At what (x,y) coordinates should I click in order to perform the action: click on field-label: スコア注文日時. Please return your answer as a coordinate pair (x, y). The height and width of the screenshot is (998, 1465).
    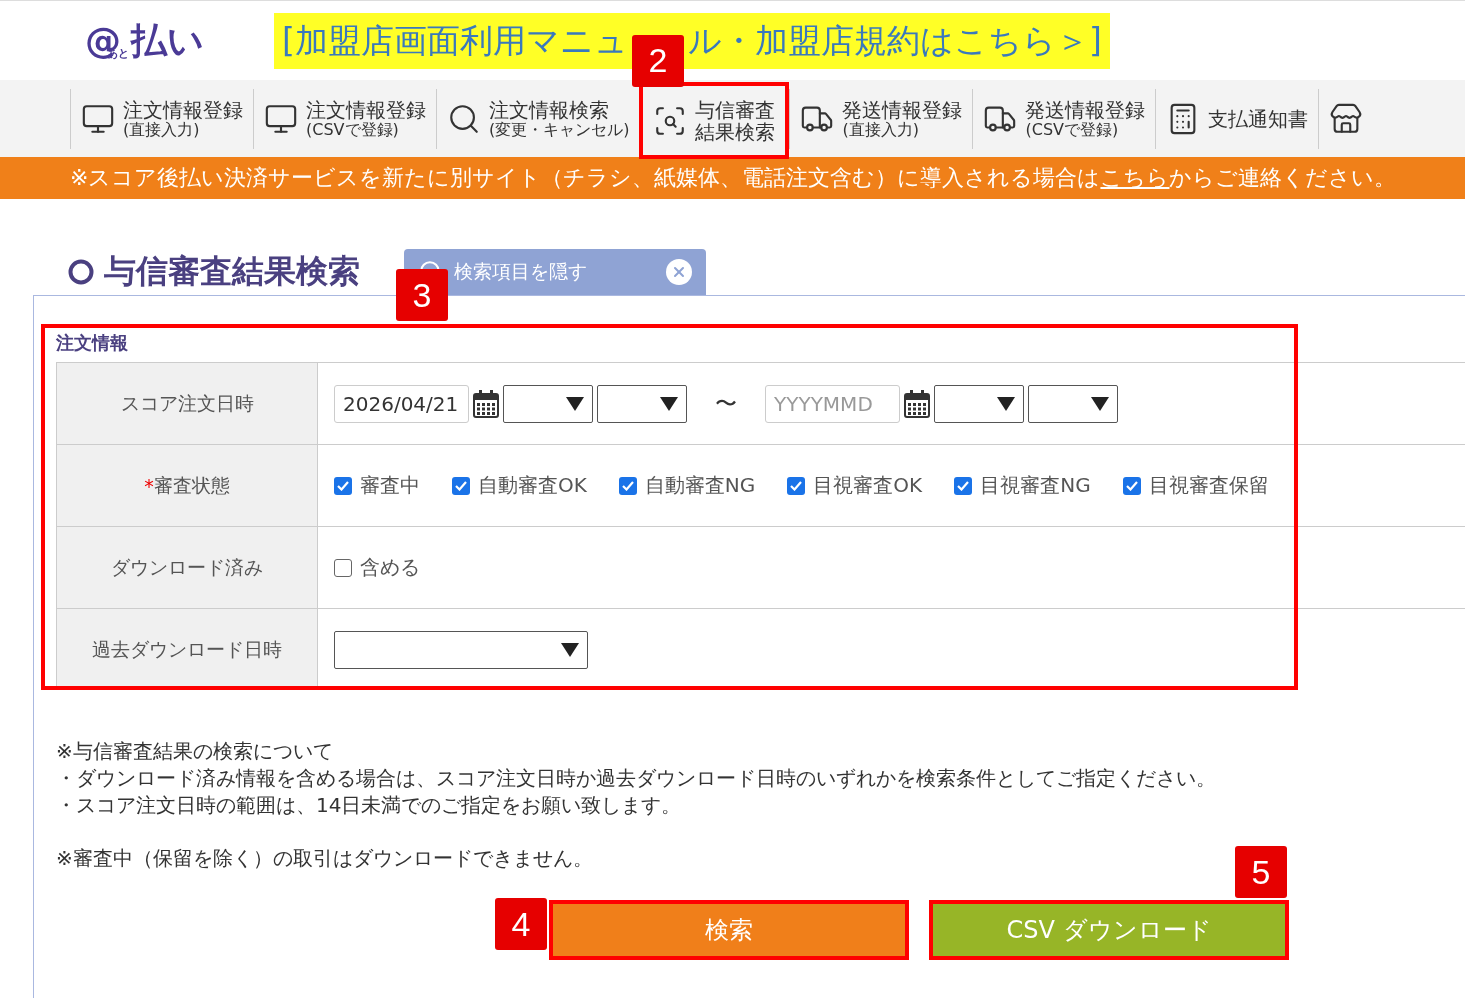
    Looking at the image, I should click on (187, 403).